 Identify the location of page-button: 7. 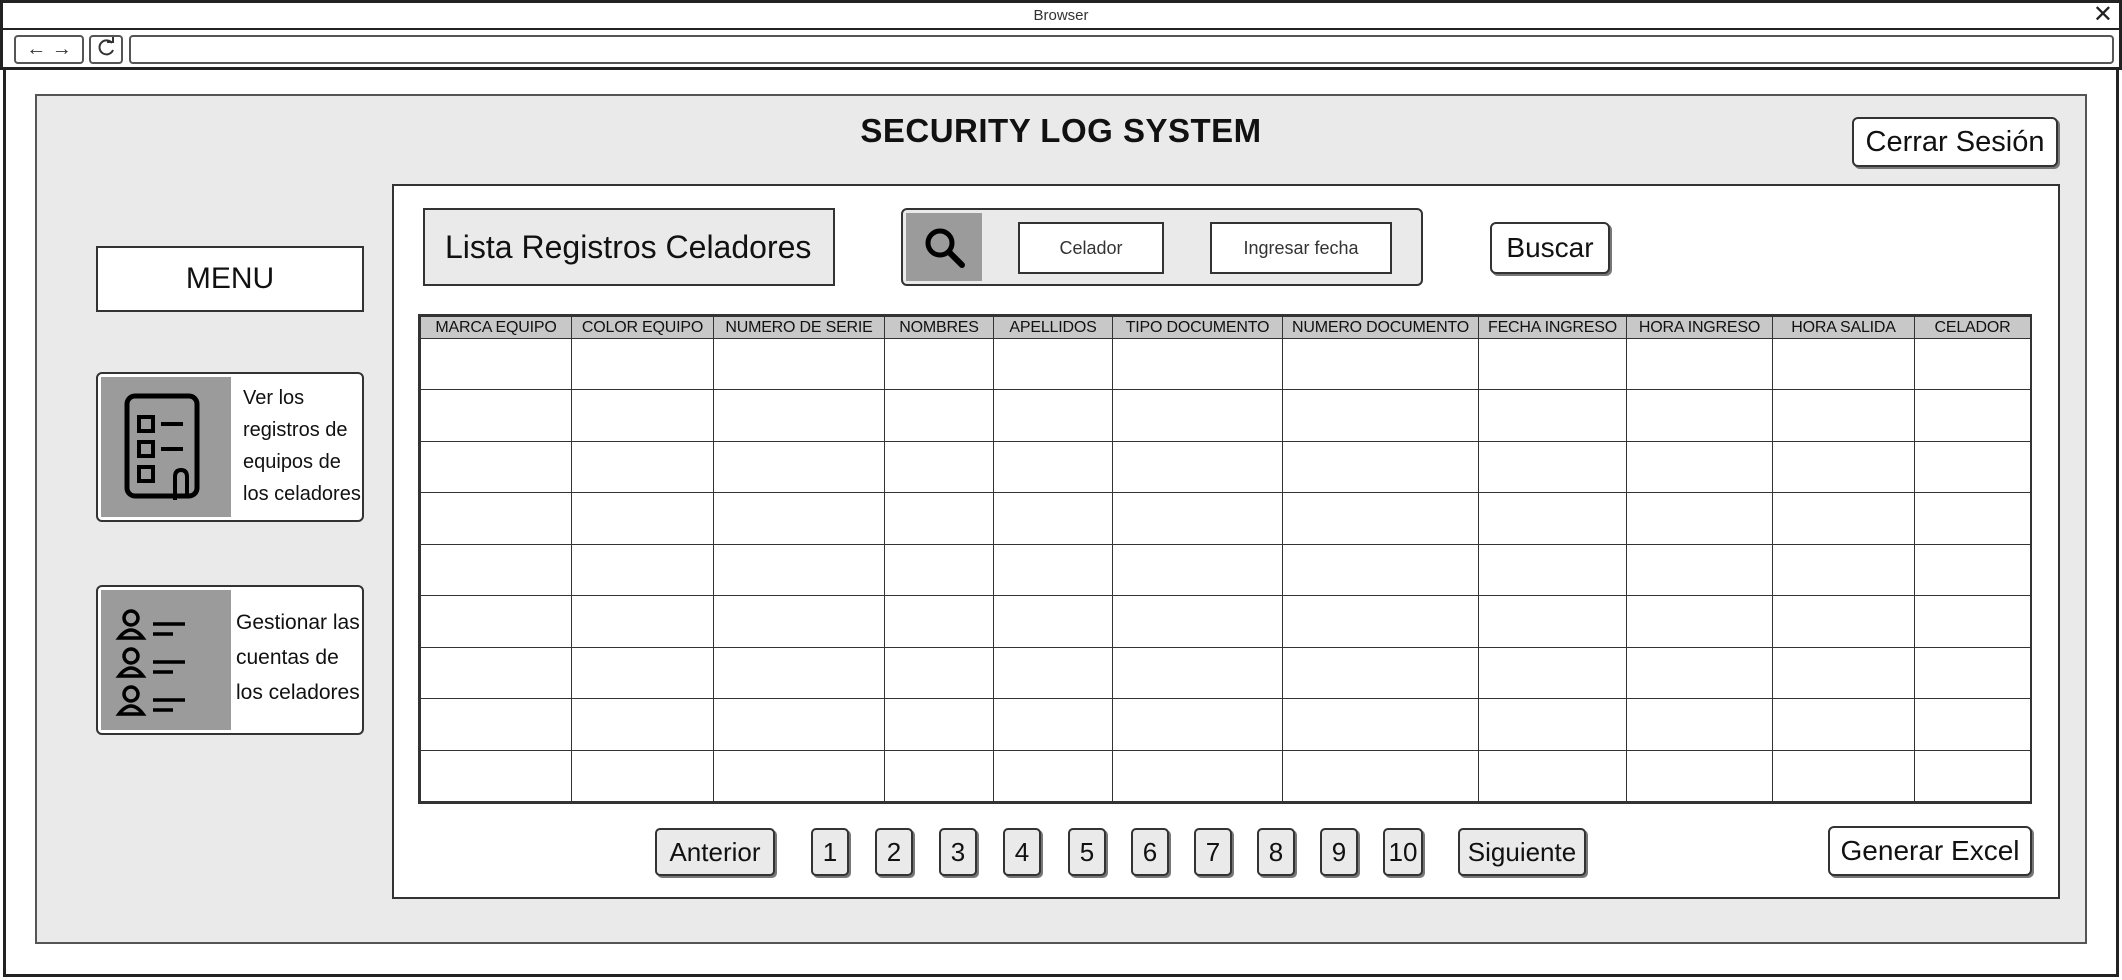
(1213, 852).